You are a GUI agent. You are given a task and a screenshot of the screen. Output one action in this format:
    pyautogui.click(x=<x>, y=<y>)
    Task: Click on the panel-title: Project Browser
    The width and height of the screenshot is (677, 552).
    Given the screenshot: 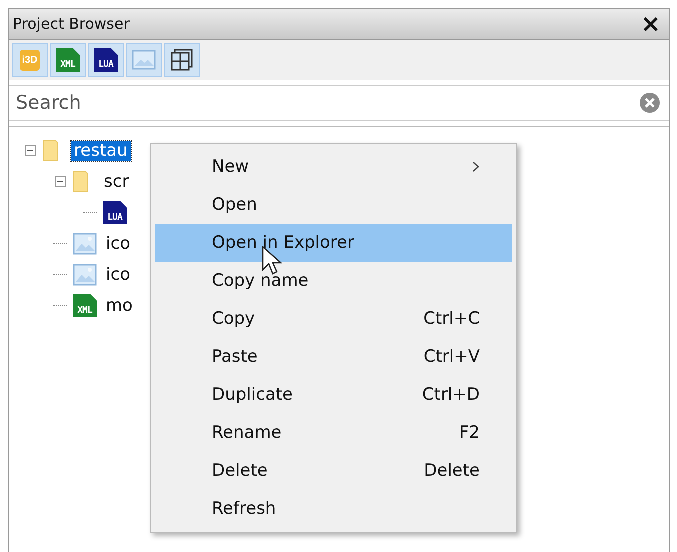 What is the action you would take?
    pyautogui.click(x=71, y=24)
    